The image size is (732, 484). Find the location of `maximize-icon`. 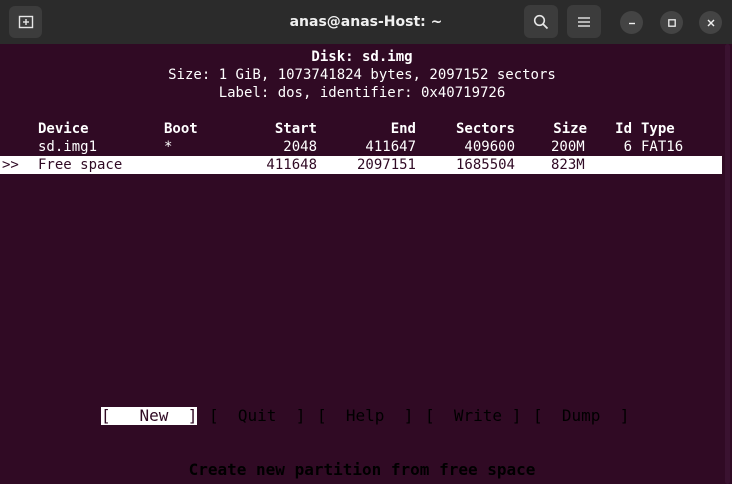

maximize-icon is located at coordinates (671, 22).